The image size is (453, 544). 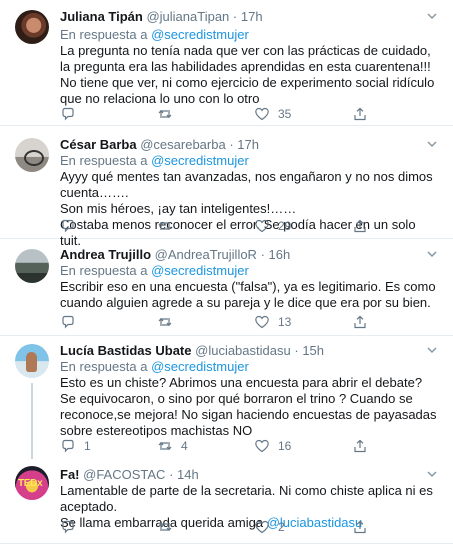 What do you see at coordinates (188, 474) in the screenshot?
I see `timestamp: 14h` at bounding box center [188, 474].